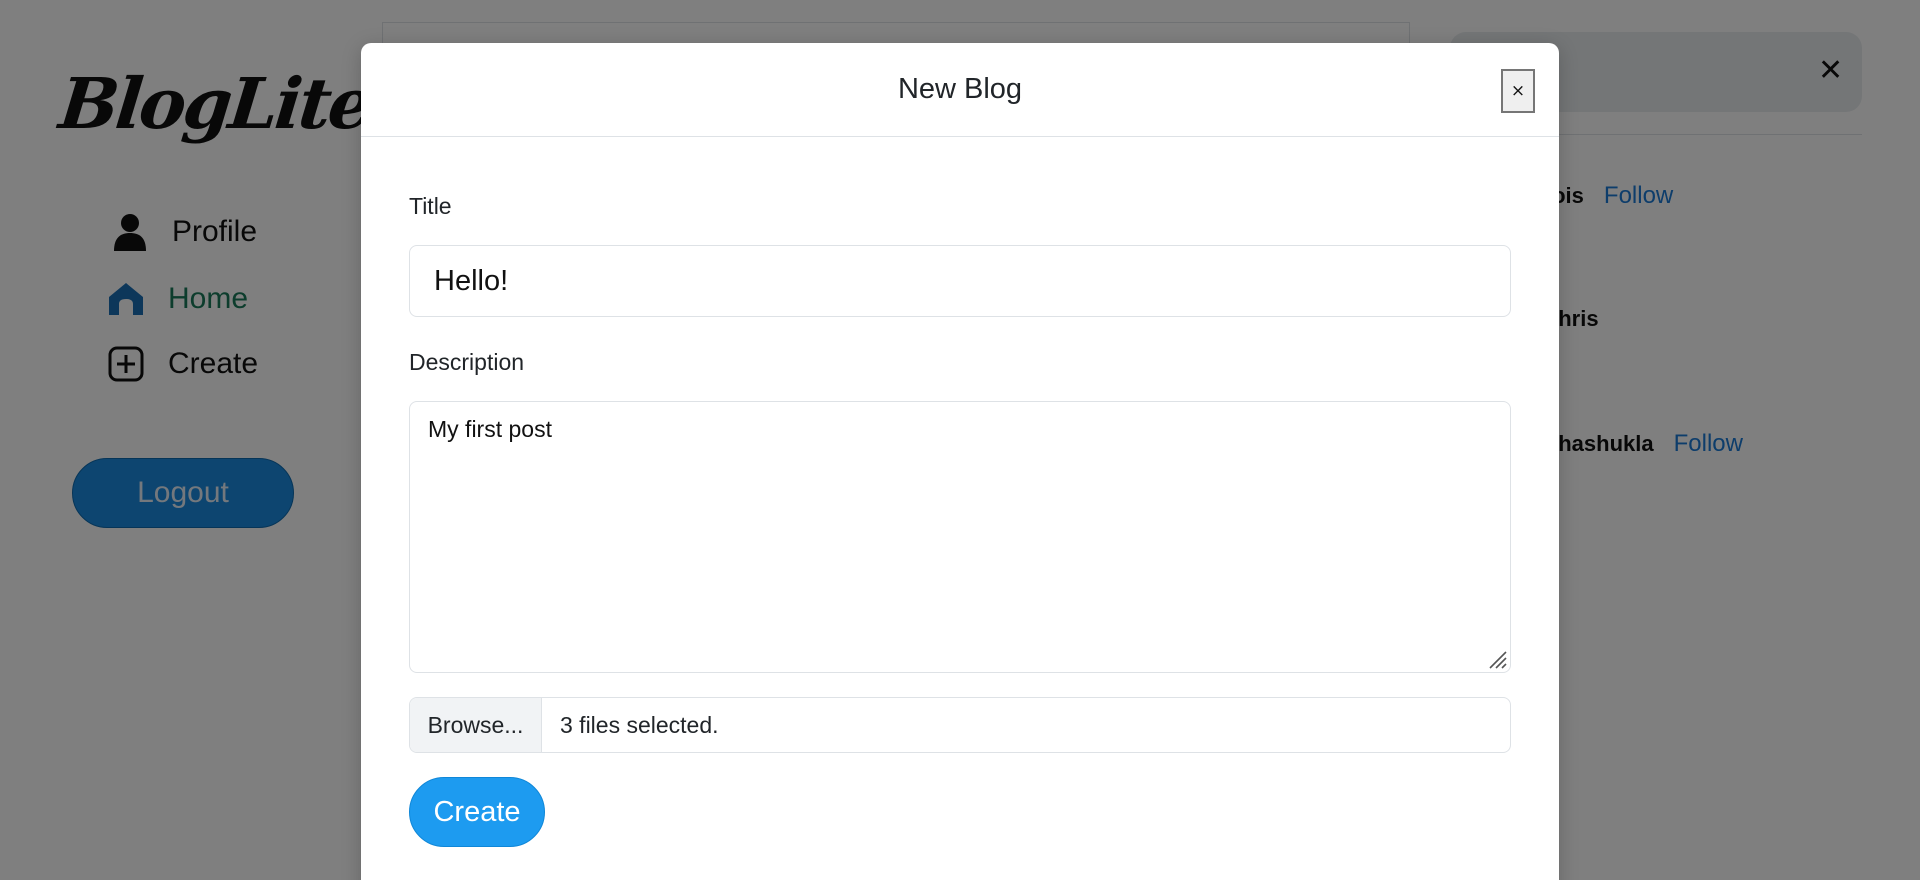  I want to click on create-button: Create, so click(477, 812).